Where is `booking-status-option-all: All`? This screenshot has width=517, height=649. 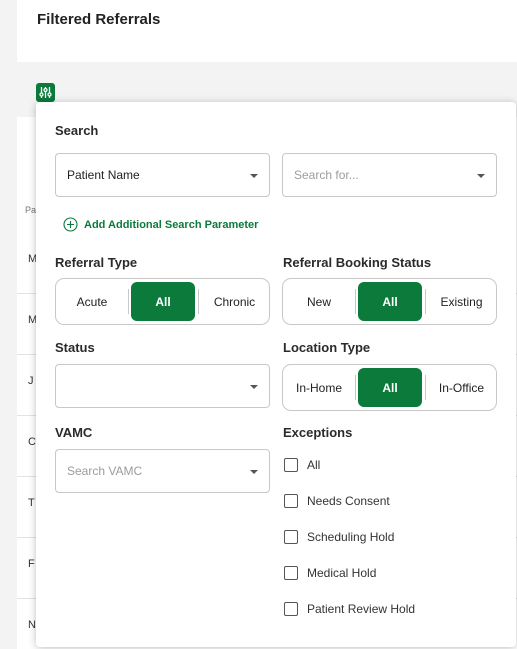
booking-status-option-all: All is located at coordinates (390, 301).